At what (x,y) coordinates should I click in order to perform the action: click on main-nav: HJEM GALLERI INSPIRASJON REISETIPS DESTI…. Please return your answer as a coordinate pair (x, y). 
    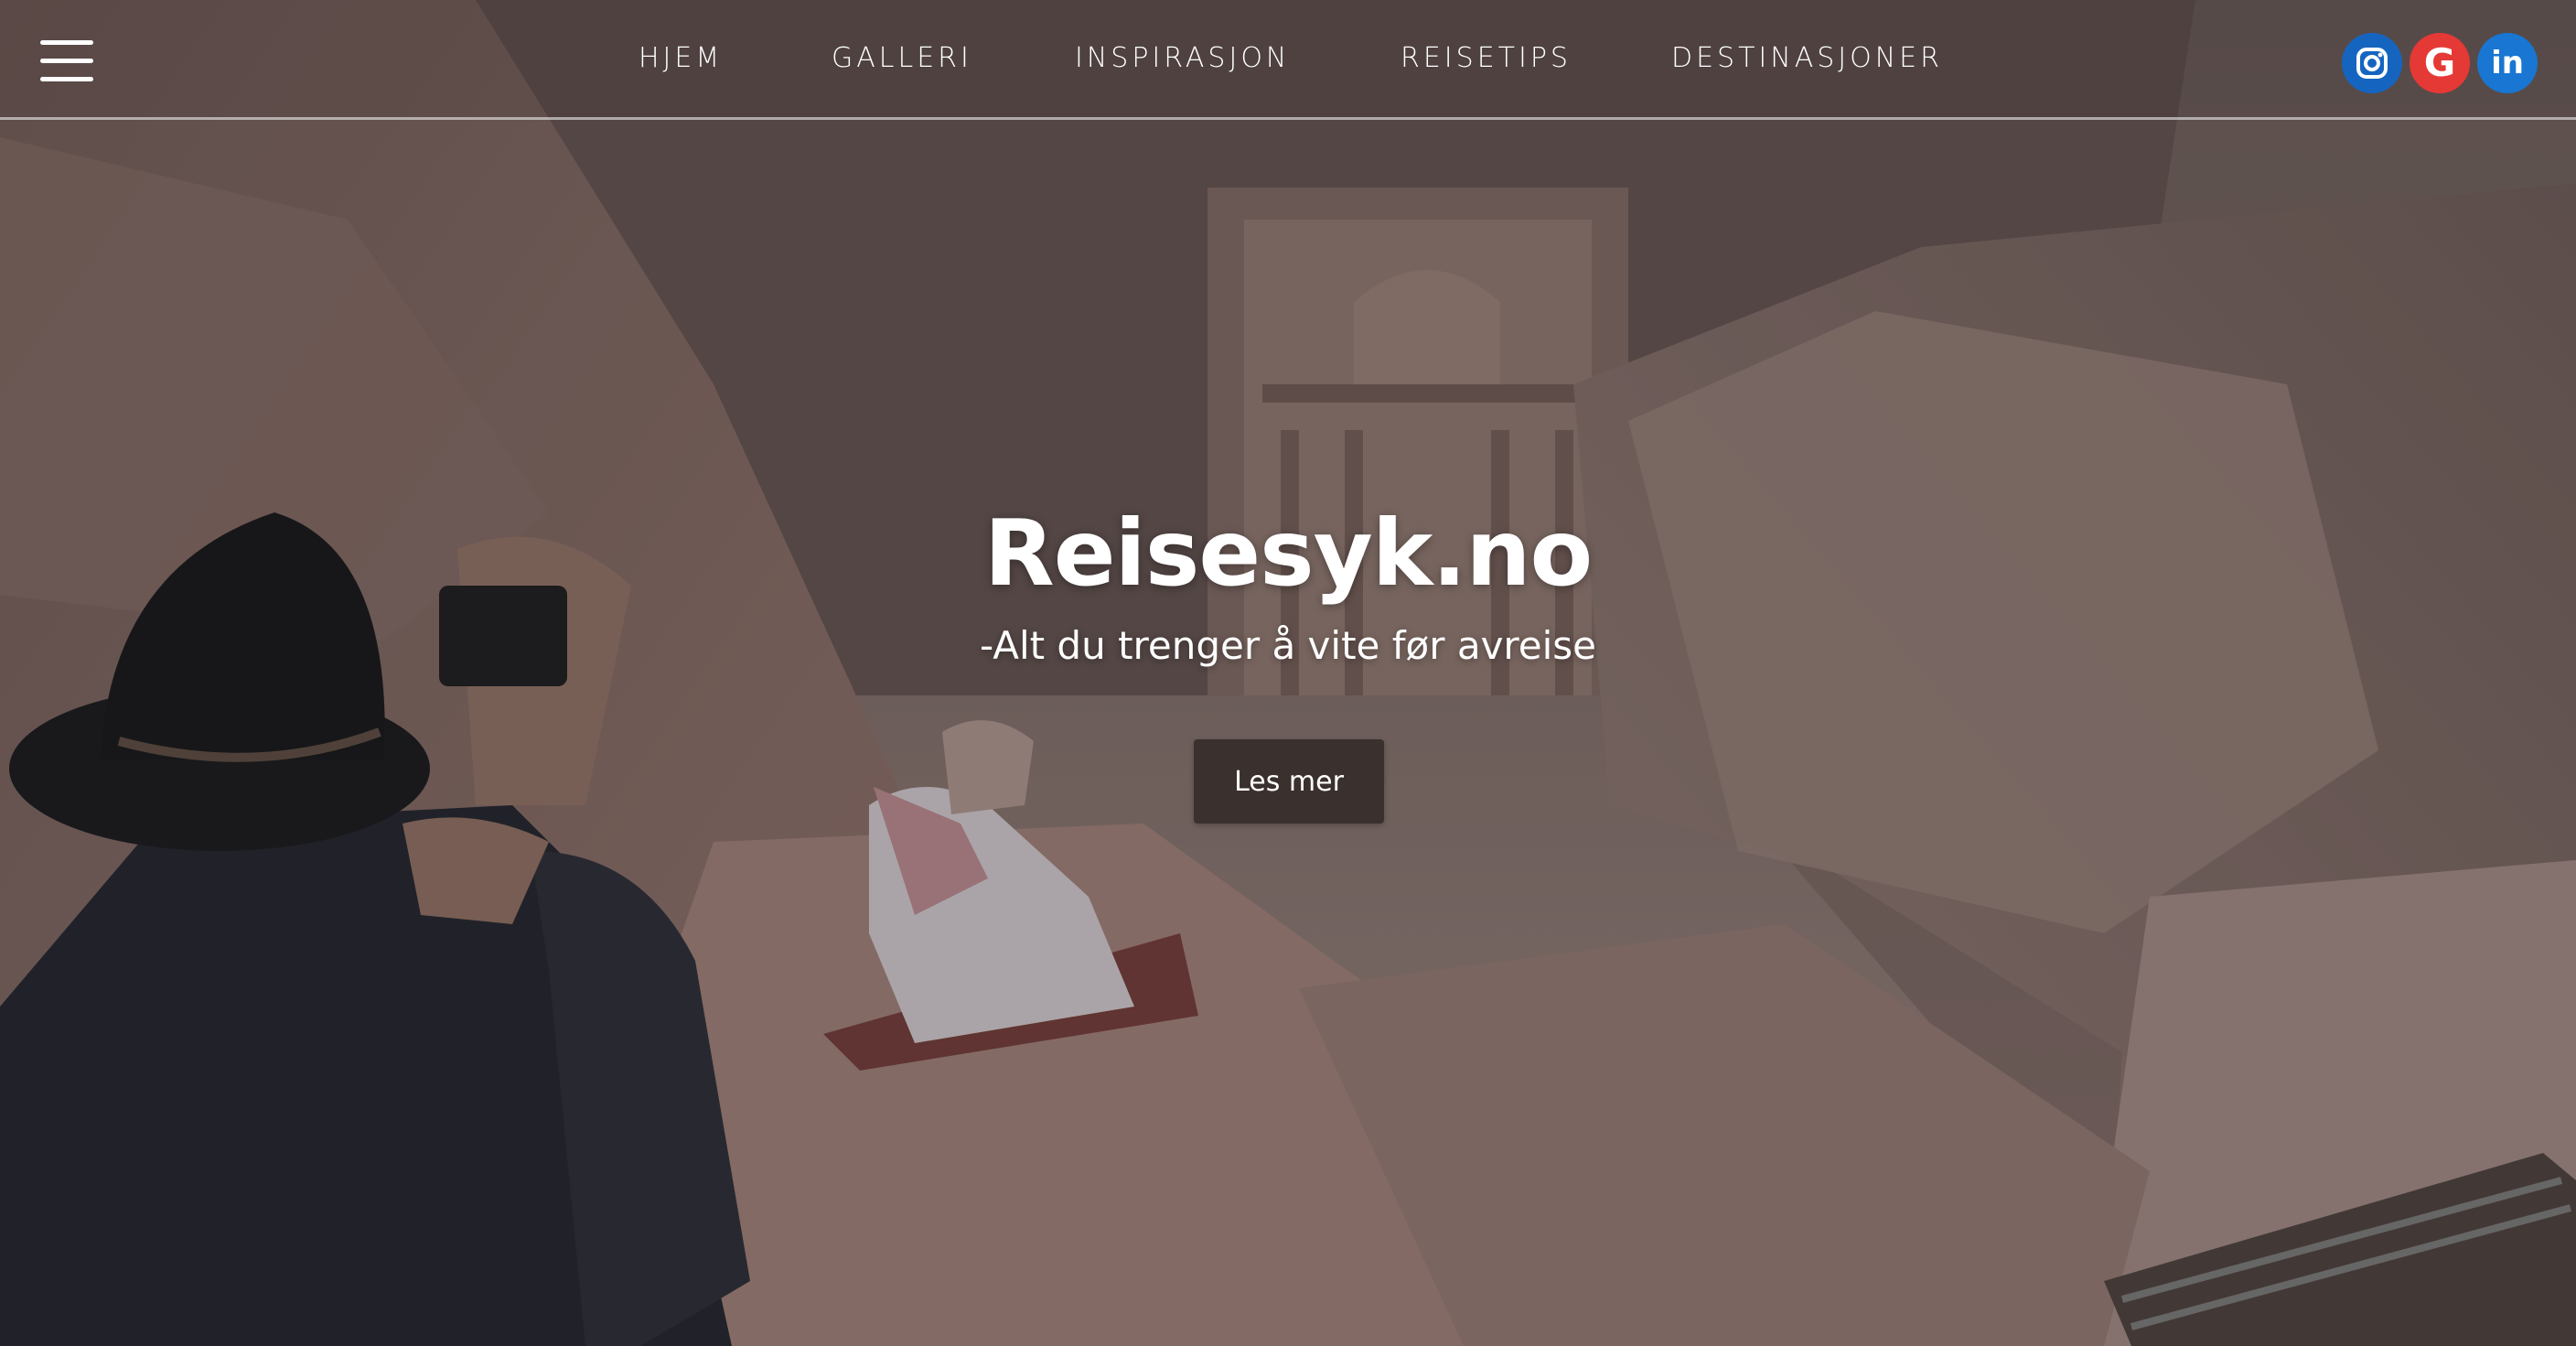
    Looking at the image, I should click on (1288, 58).